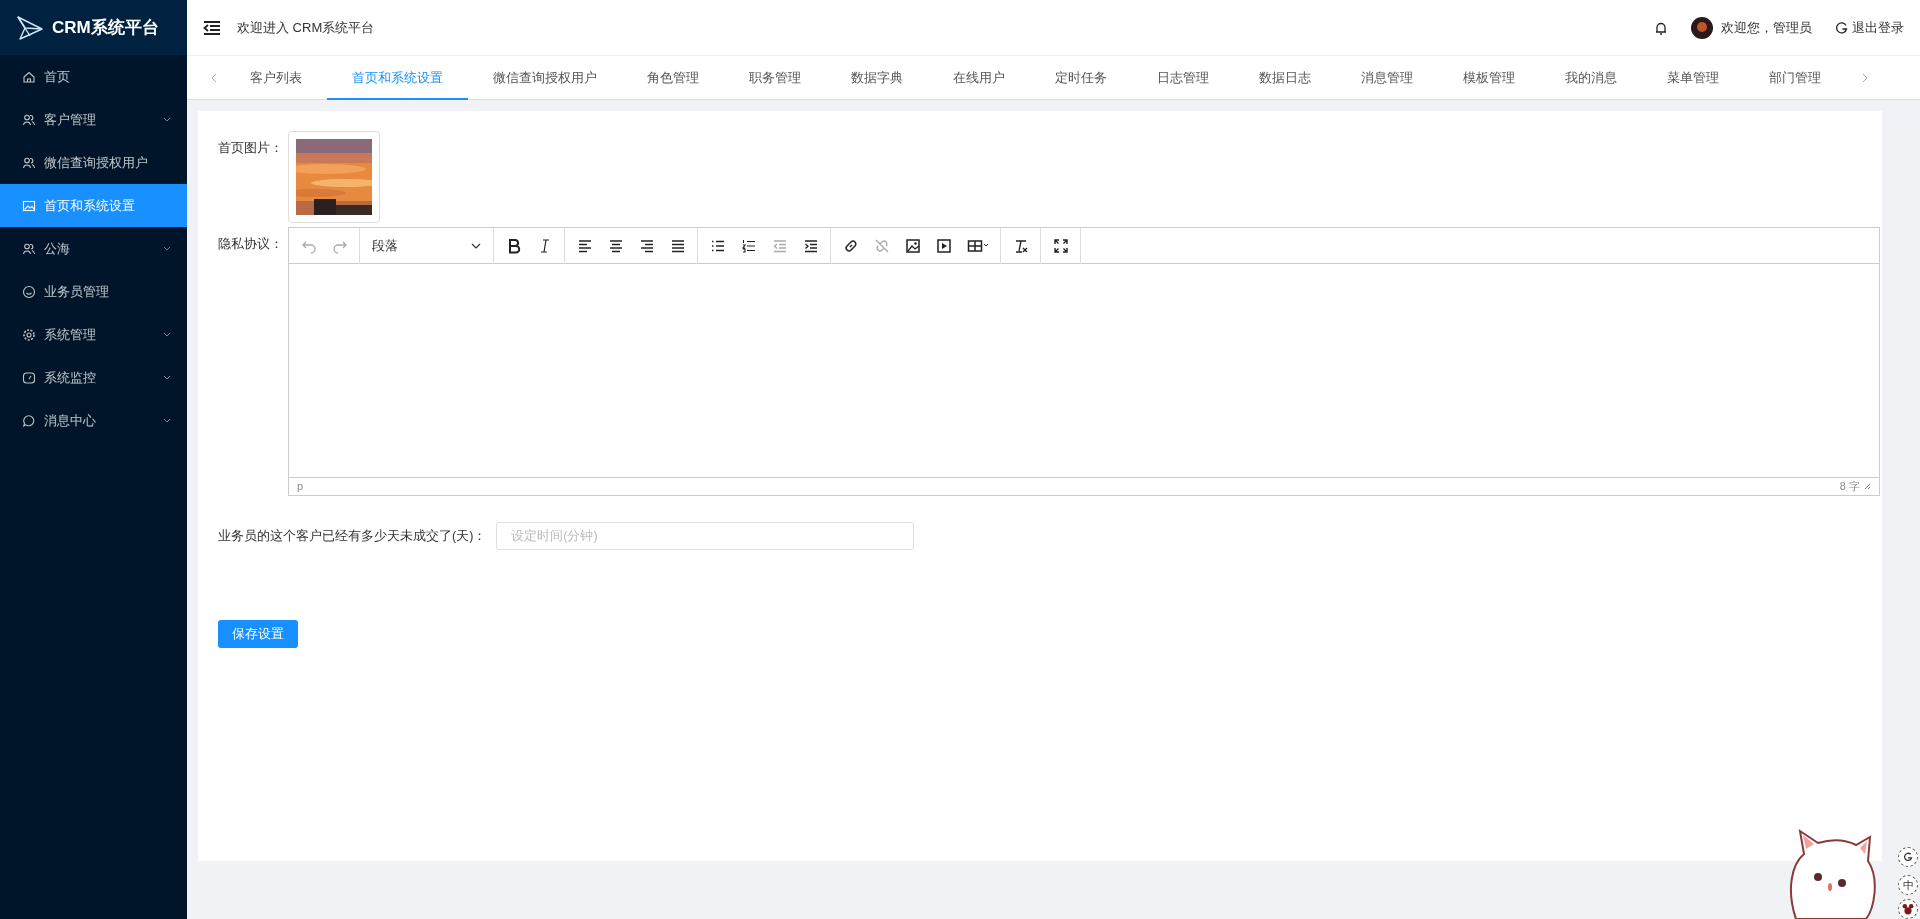 The image size is (1920, 919). What do you see at coordinates (545, 77) in the screenshot?
I see `tab: 微信查询授权用户` at bounding box center [545, 77].